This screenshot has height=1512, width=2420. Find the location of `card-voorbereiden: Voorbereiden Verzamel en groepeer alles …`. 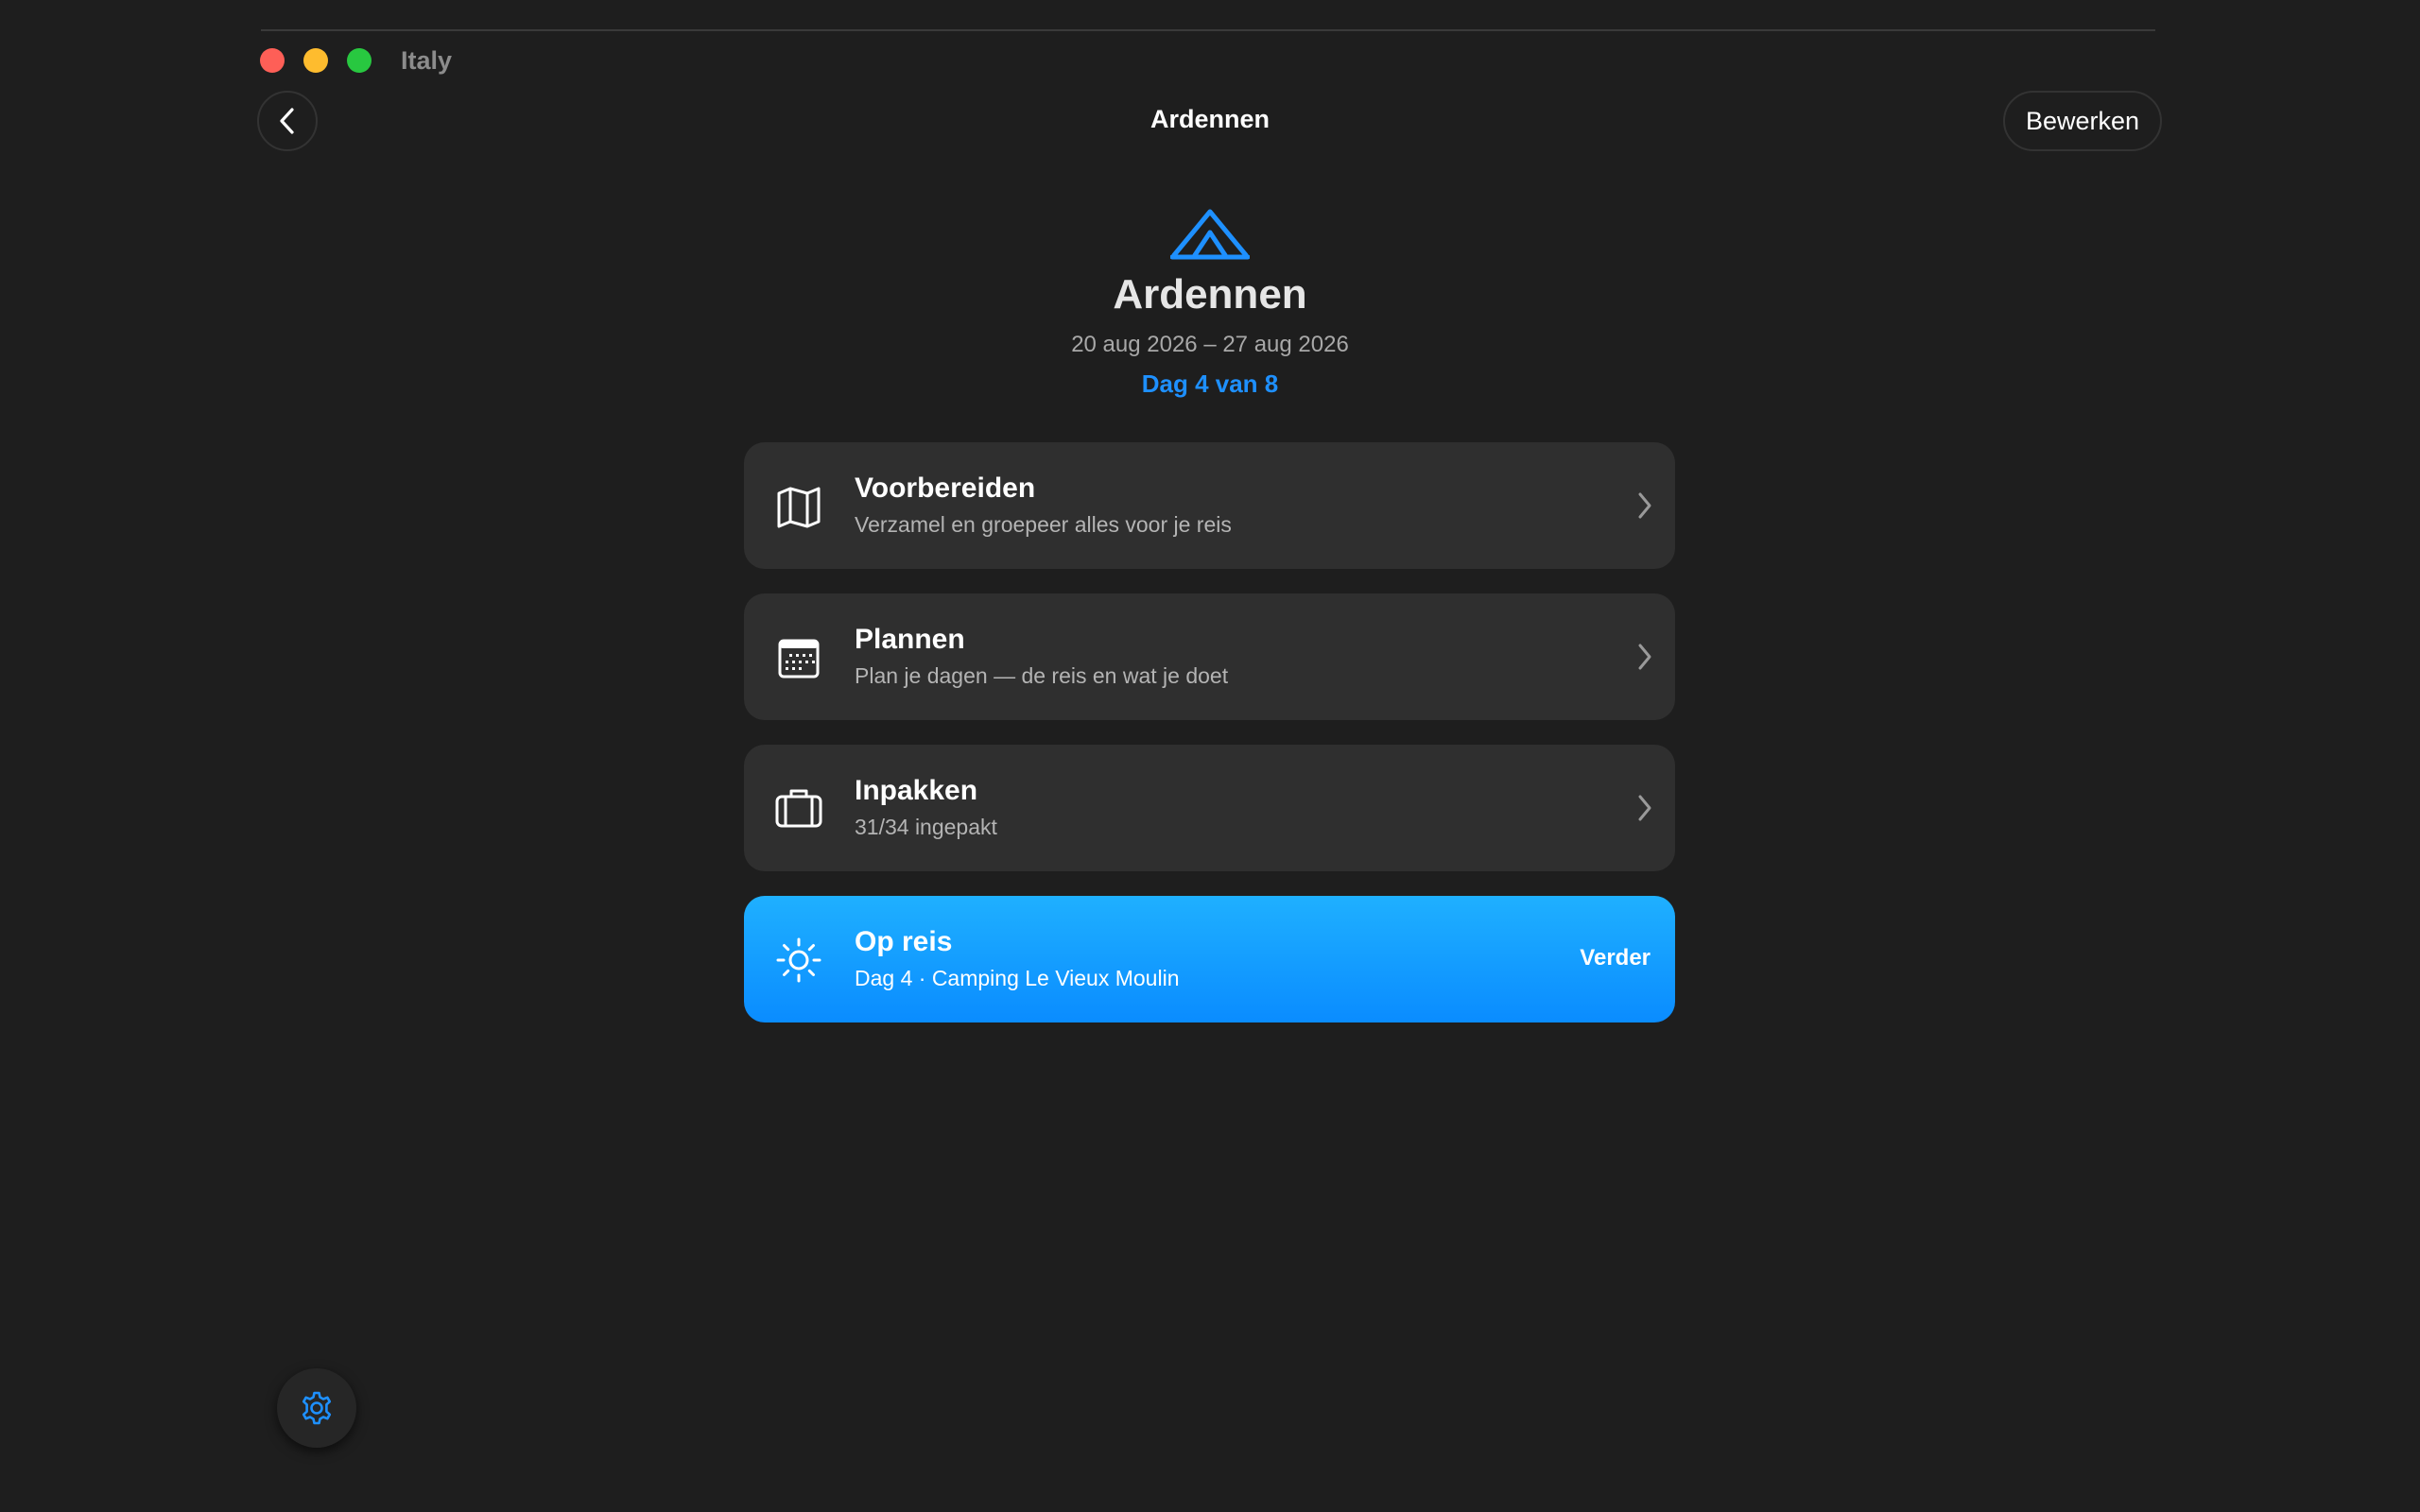

card-voorbereiden: Voorbereiden Verzamel en groepeer alles … is located at coordinates (1210, 505).